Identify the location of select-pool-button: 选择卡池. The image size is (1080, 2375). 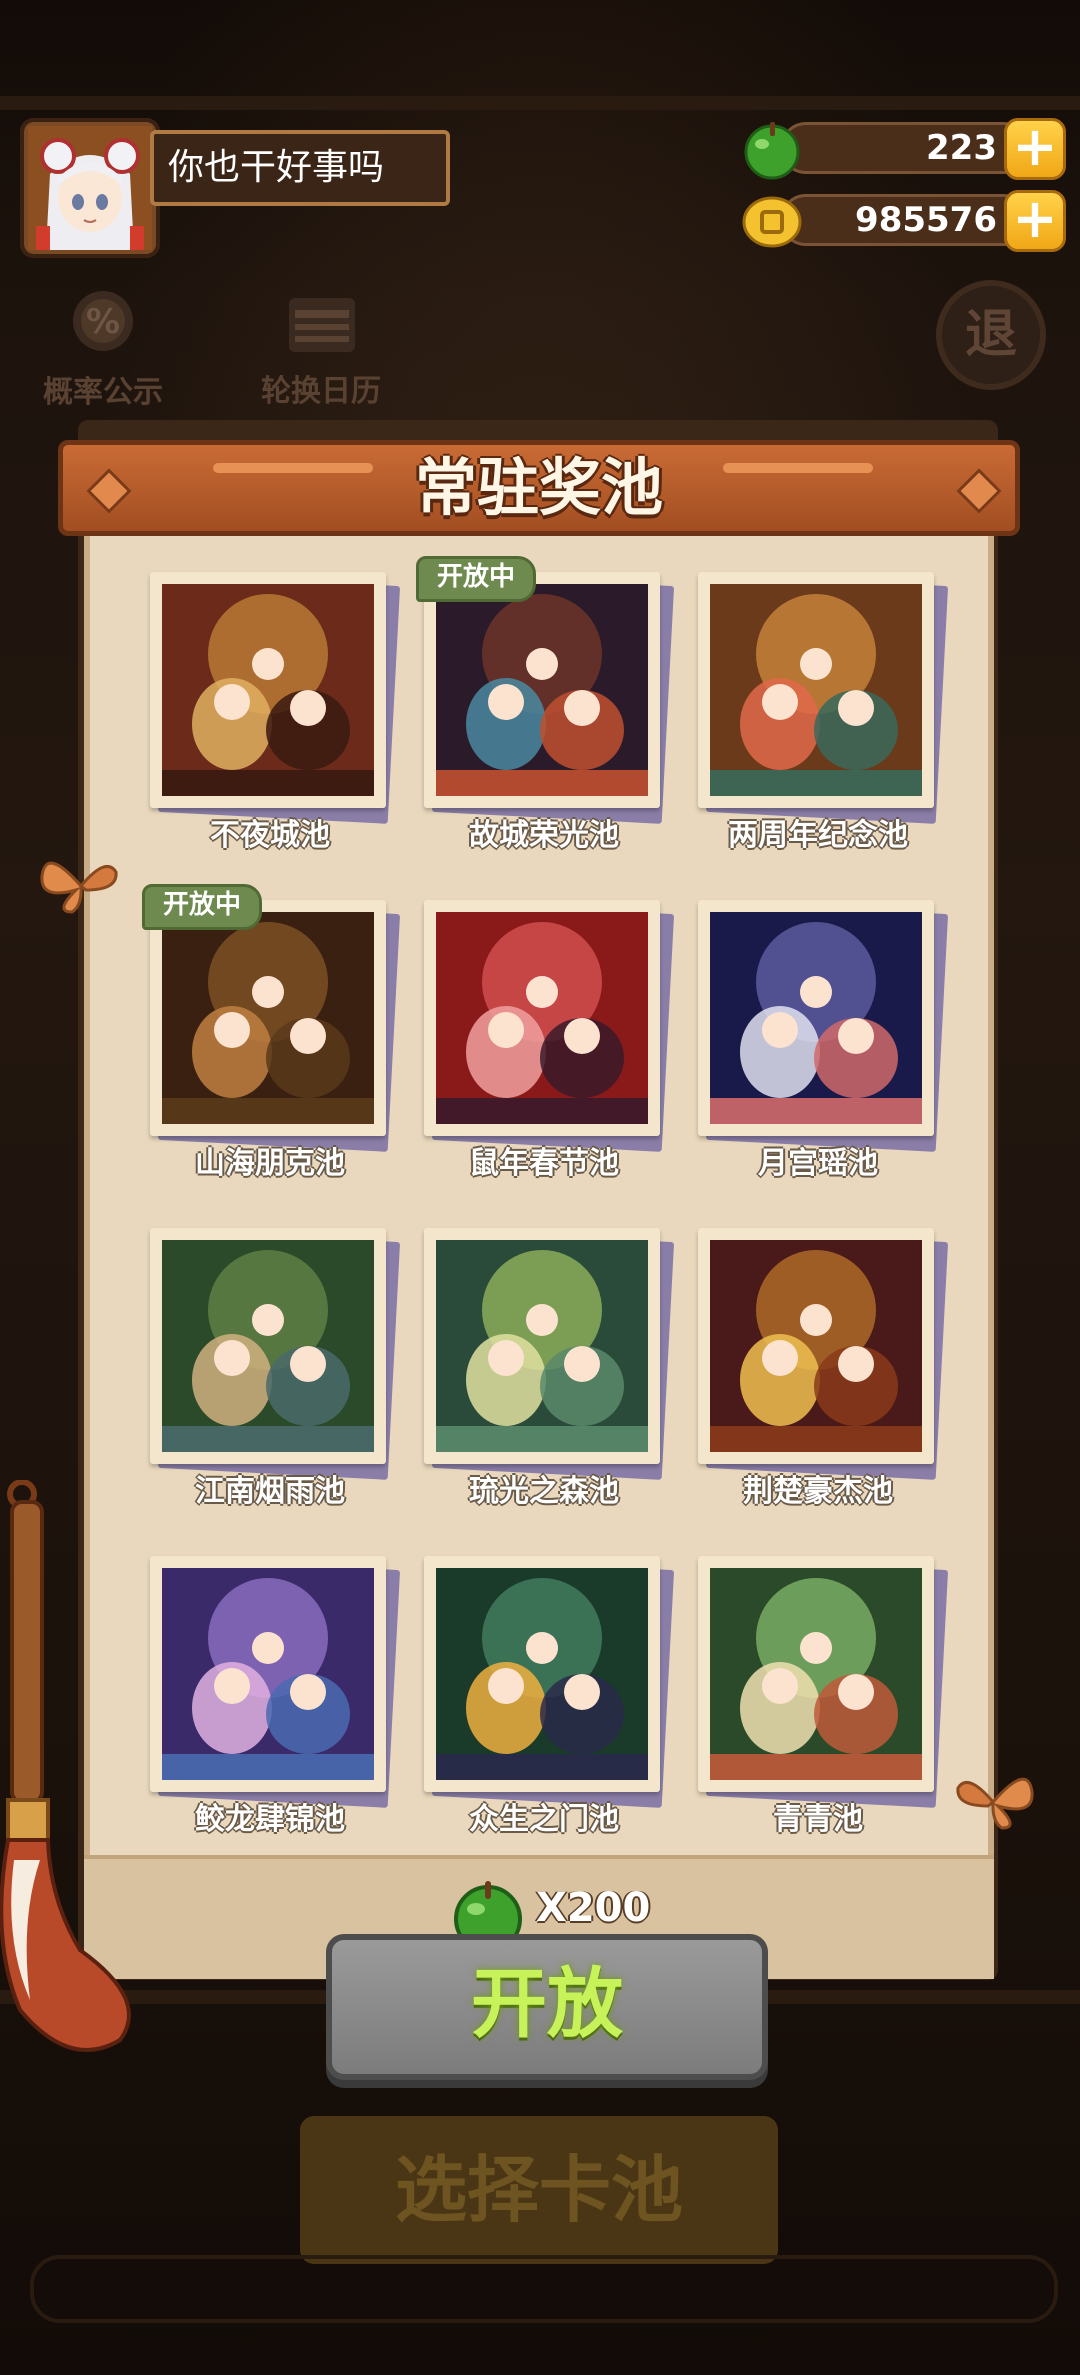
(539, 2190).